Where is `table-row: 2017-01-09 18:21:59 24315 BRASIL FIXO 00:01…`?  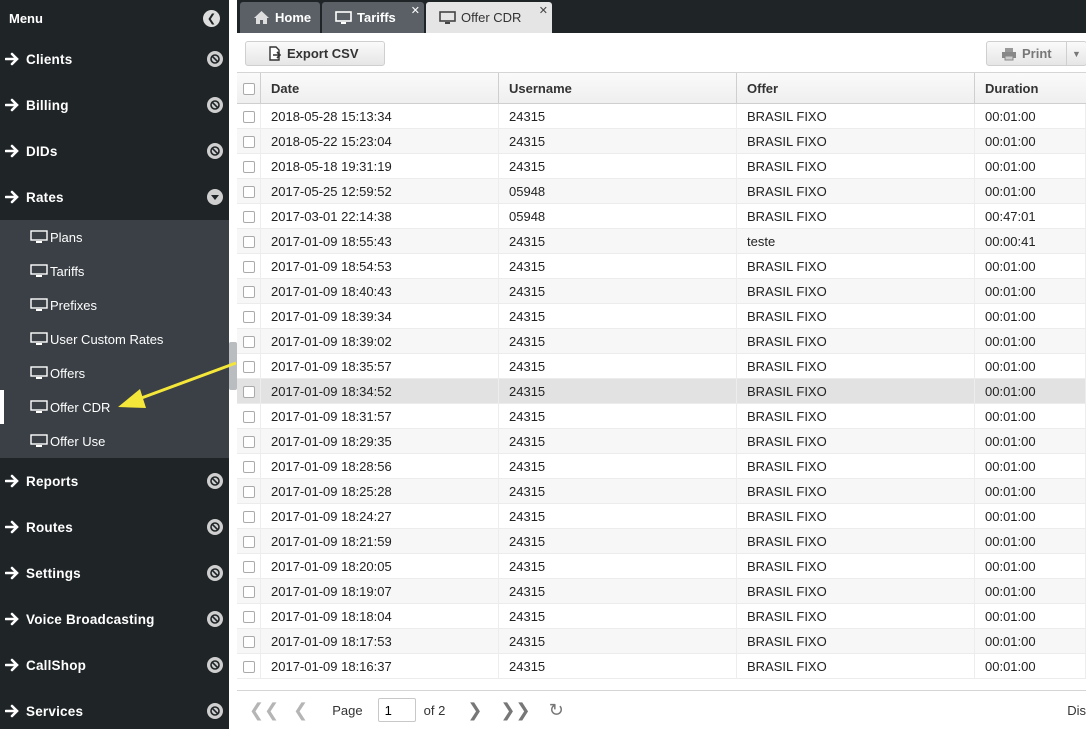
table-row: 2017-01-09 18:21:59 24315 BRASIL FIXO 00:01… is located at coordinates (661, 541).